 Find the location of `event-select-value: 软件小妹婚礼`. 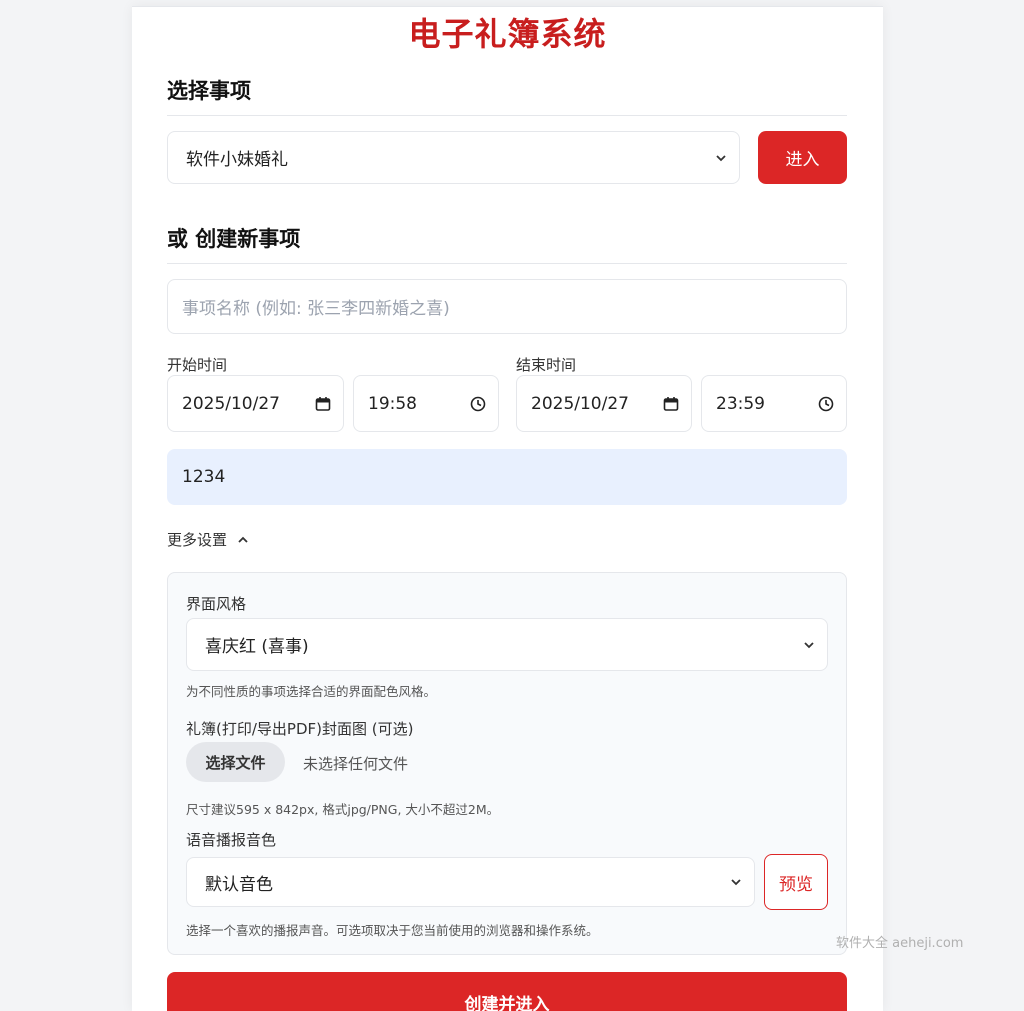

event-select-value: 软件小妹婚礼 is located at coordinates (237, 160).